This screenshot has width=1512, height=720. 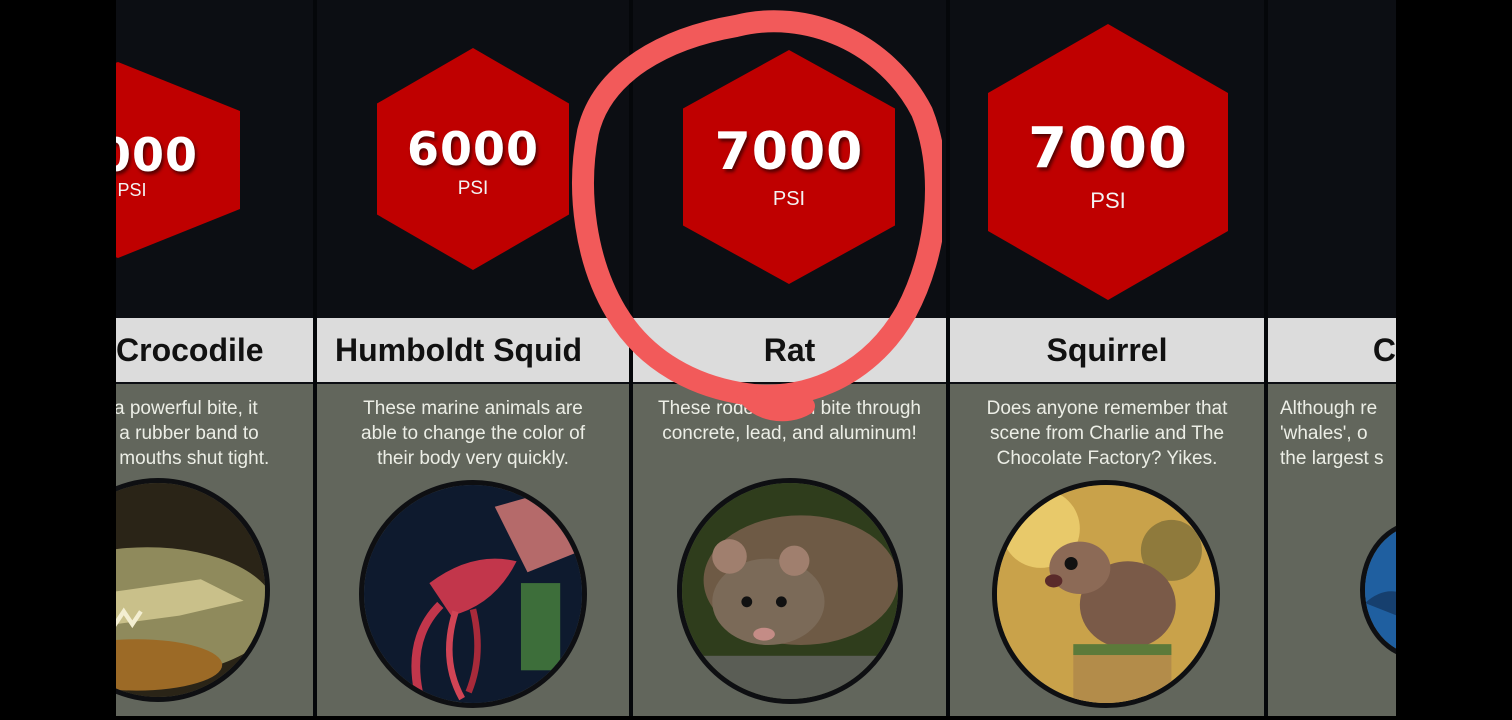 I want to click on description-panel: Although re 'whales', o the largest s, so click(x=1332, y=550).